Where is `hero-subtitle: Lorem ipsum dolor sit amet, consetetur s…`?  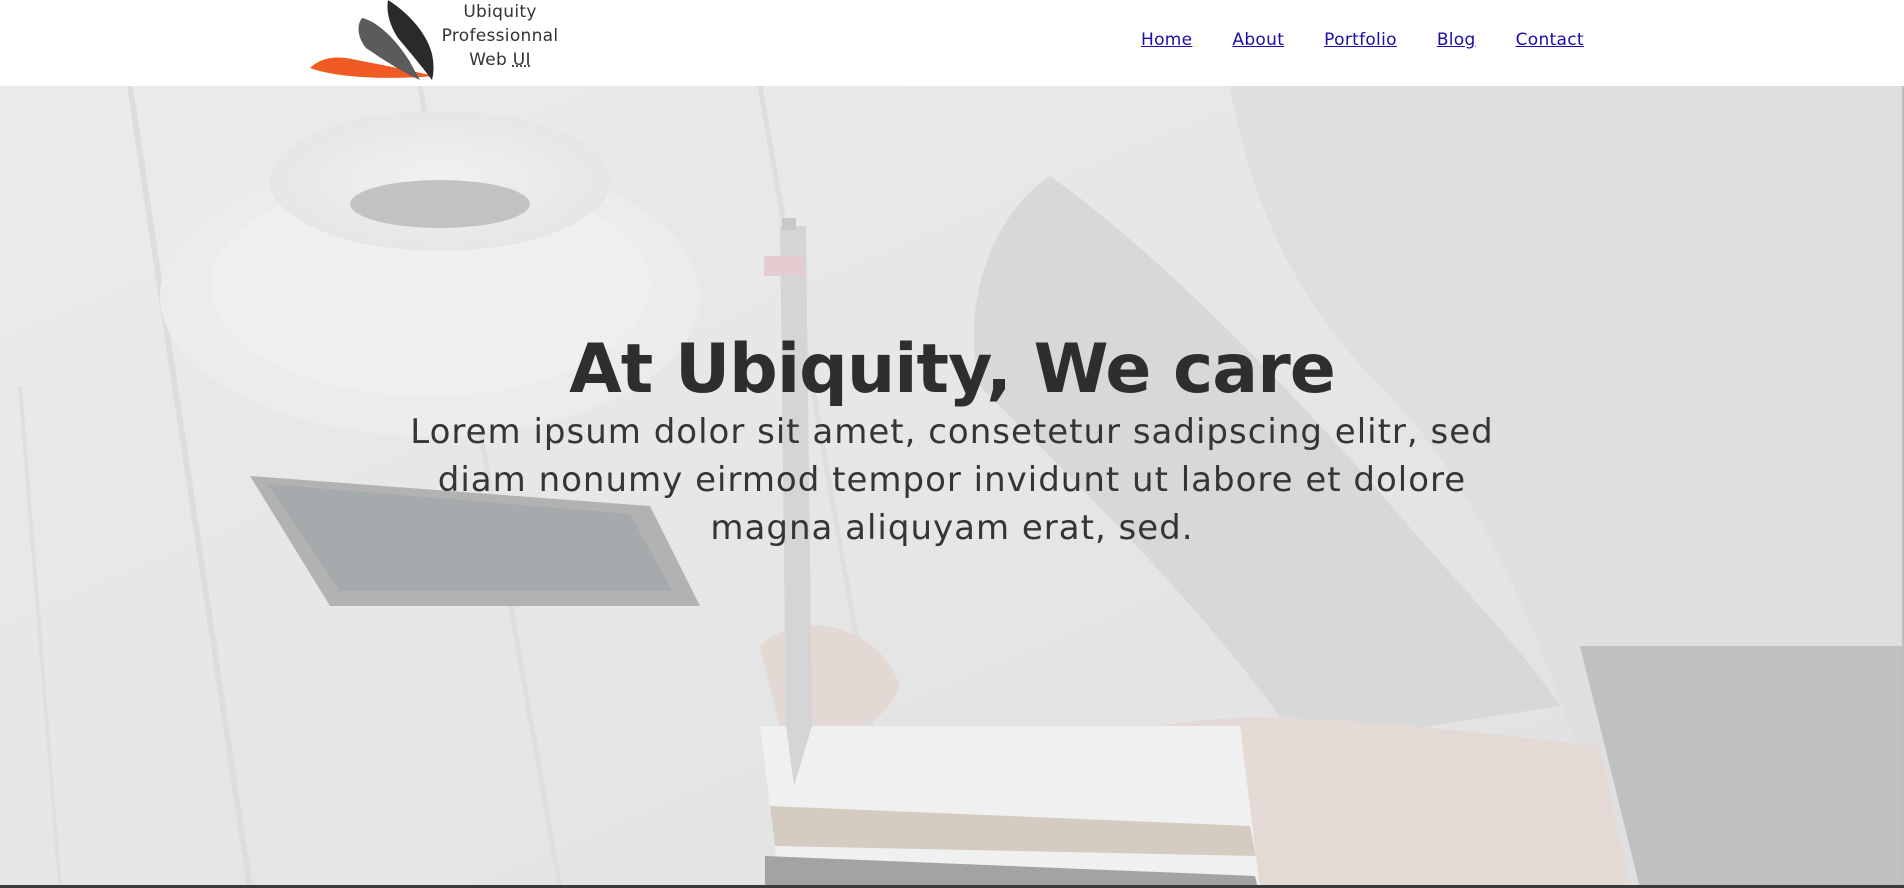 hero-subtitle: Lorem ipsum dolor sit amet, consetetur s… is located at coordinates (952, 480).